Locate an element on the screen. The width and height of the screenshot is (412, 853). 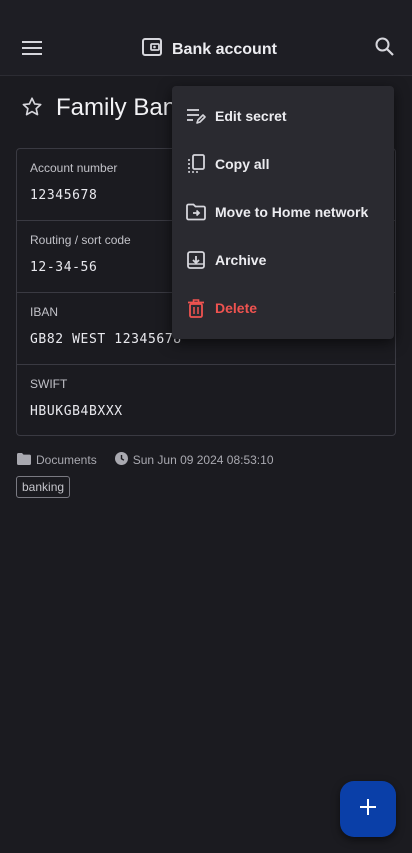
clock-icon is located at coordinates (121, 460).